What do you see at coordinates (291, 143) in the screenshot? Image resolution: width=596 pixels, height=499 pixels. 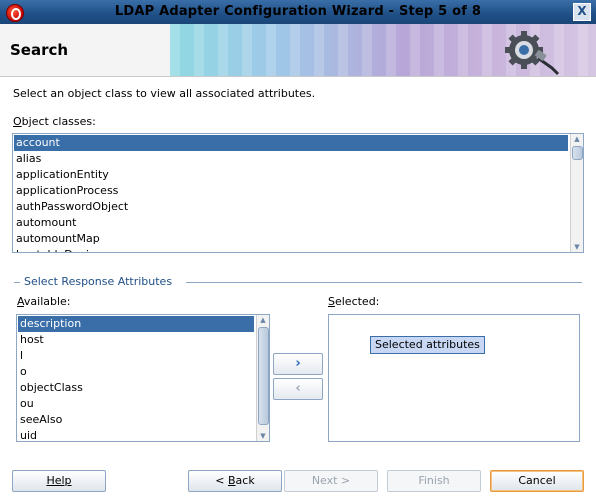 I see `list-item: account` at bounding box center [291, 143].